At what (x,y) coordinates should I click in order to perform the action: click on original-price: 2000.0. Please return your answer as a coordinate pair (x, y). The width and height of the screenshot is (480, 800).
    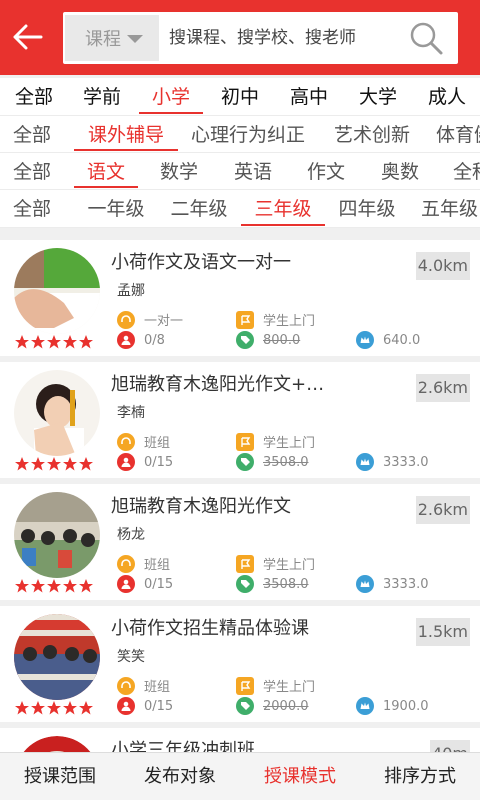
    Looking at the image, I should click on (272, 706).